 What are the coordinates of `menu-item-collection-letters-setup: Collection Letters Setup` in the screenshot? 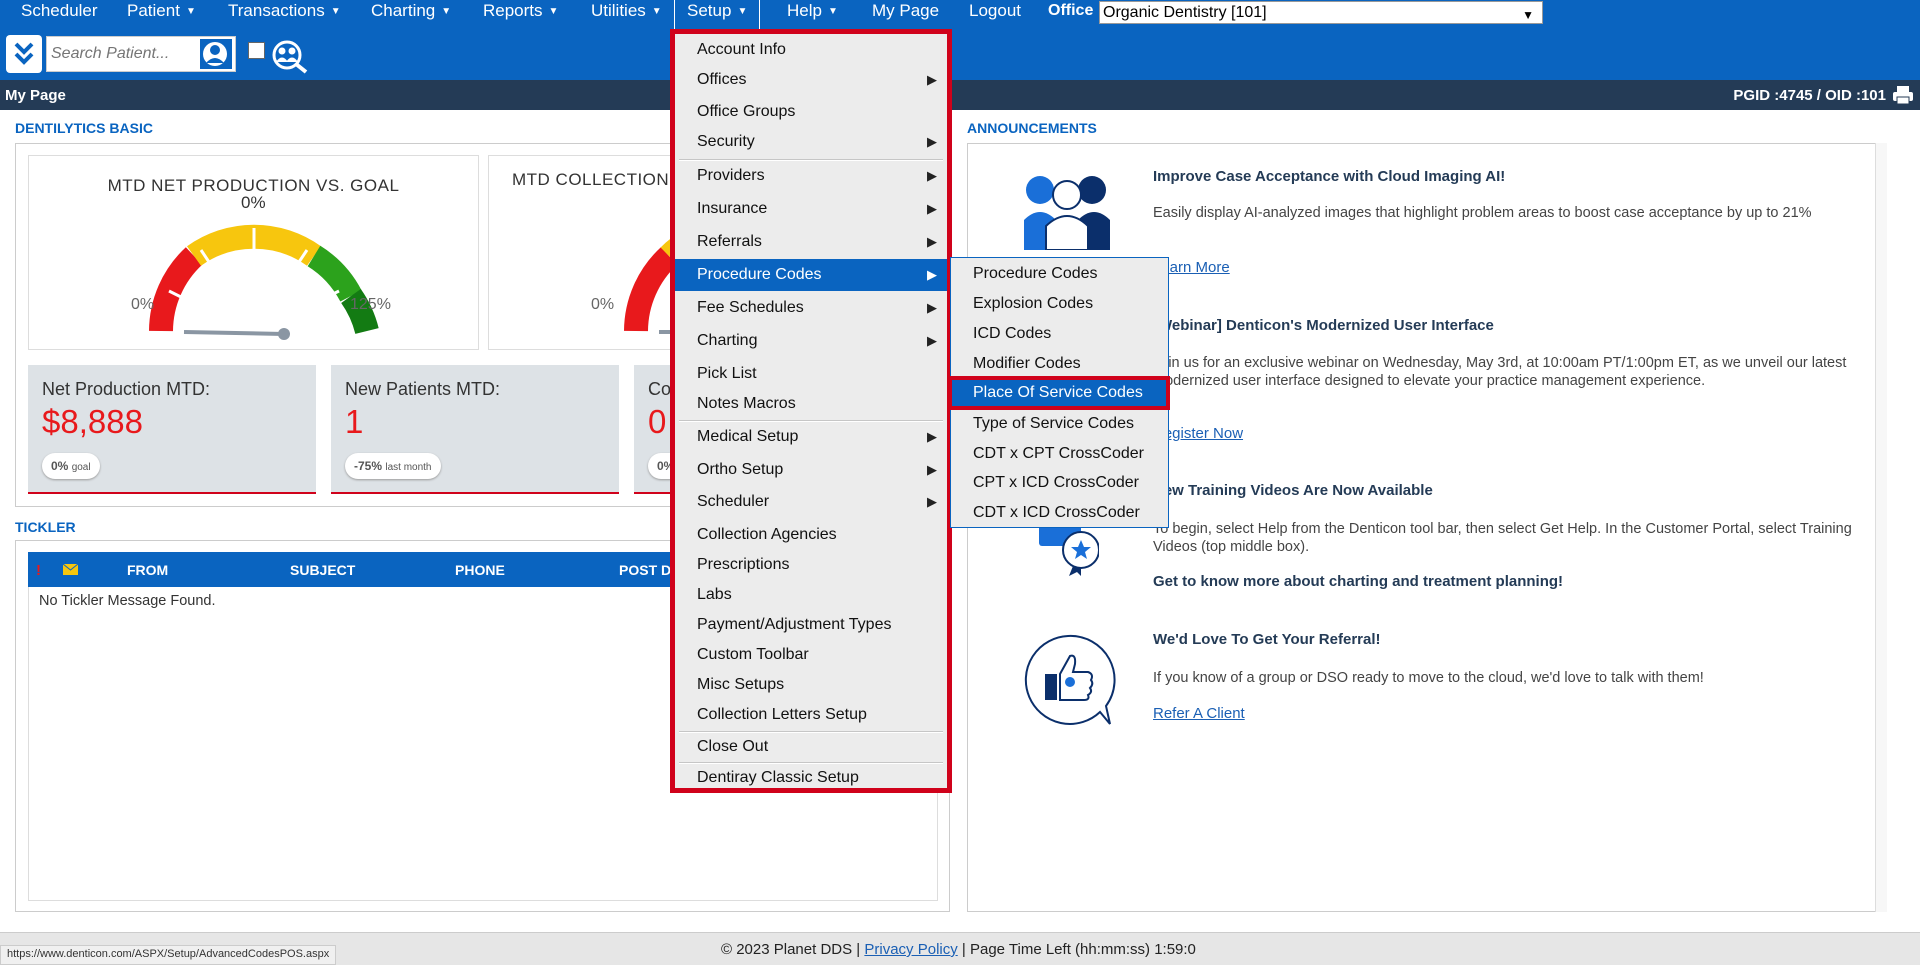 It's located at (811, 715).